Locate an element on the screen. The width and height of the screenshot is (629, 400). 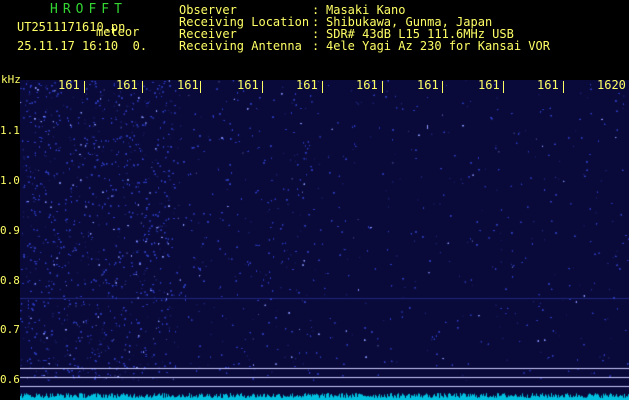
antenna-colon: : is located at coordinates (316, 46).